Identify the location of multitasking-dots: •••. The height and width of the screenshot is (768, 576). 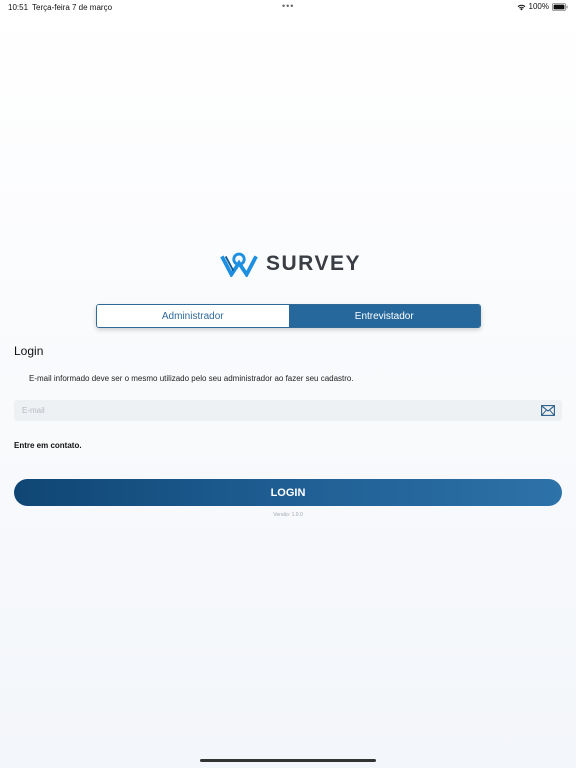
(288, 6).